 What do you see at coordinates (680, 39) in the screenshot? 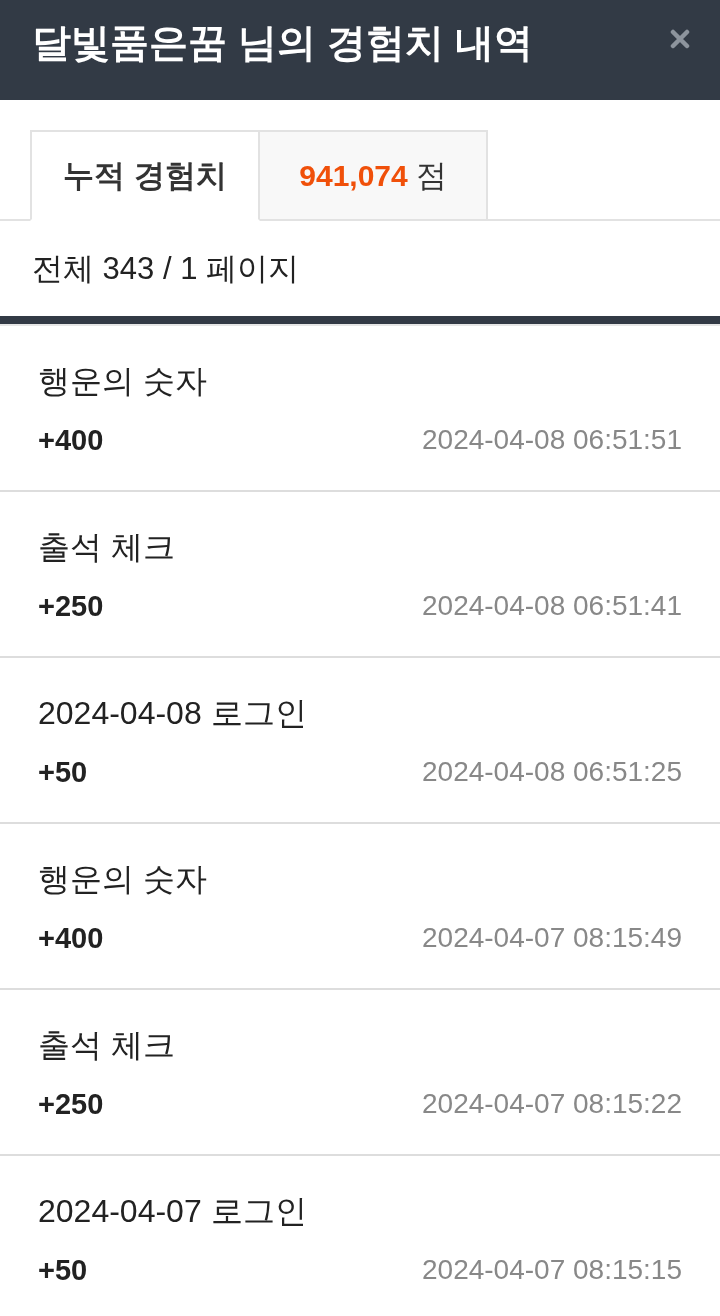
I see `close-icon` at bounding box center [680, 39].